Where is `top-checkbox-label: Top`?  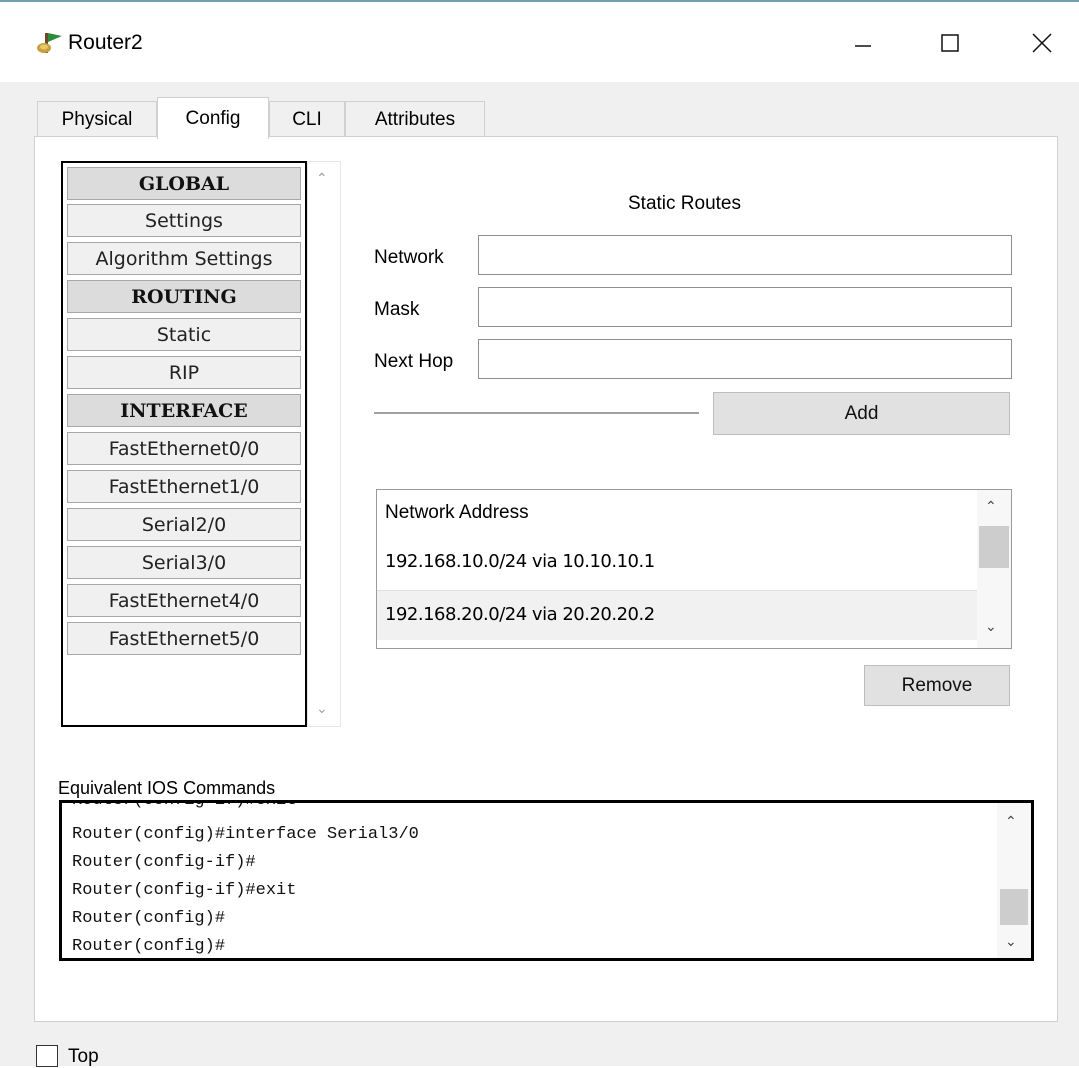
top-checkbox-label: Top is located at coordinates (83, 1057).